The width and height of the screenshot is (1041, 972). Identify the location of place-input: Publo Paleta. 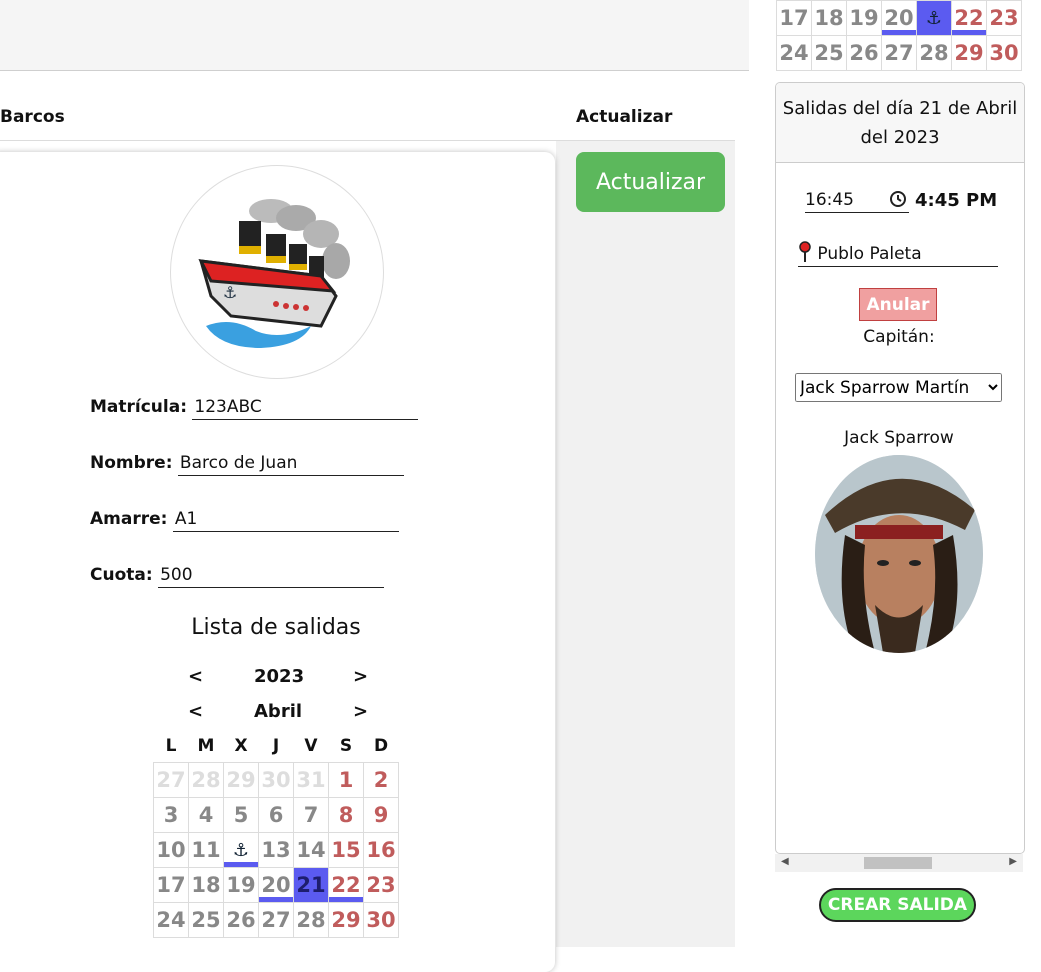
(898, 254).